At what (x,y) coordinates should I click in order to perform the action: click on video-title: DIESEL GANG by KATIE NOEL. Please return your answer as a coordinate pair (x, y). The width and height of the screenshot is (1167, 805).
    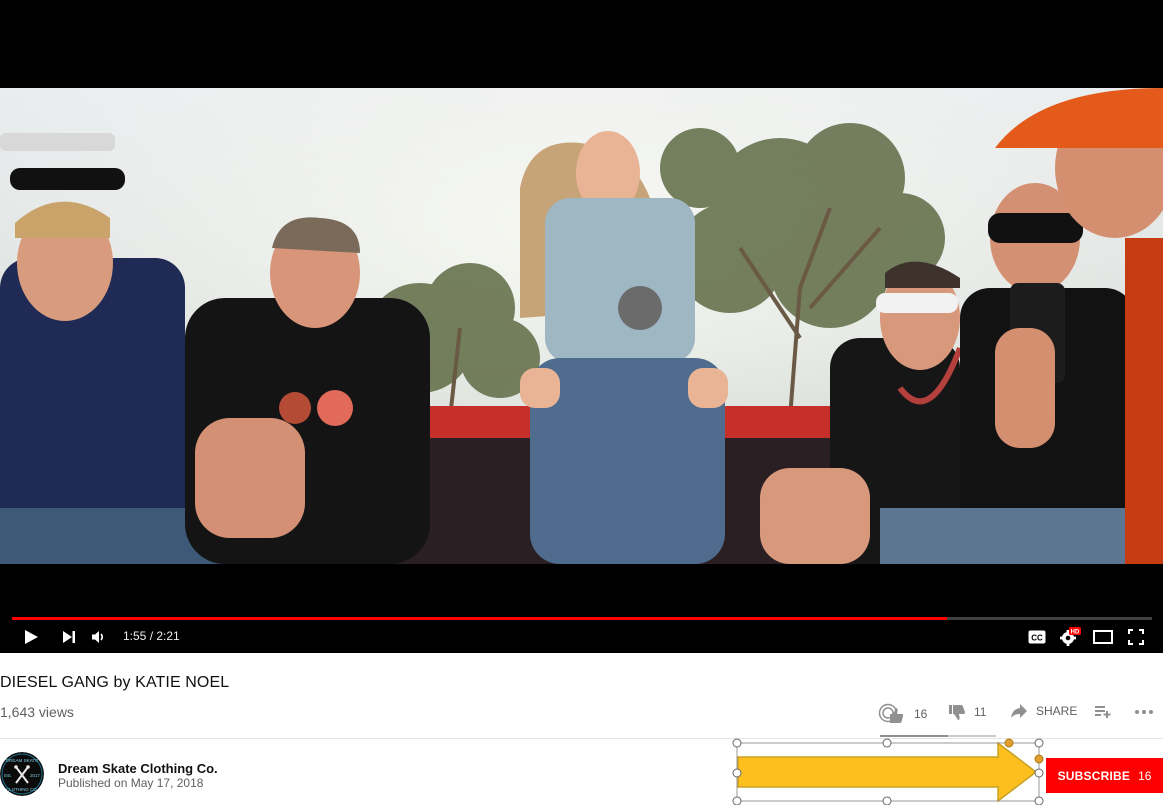
    Looking at the image, I should click on (115, 682).